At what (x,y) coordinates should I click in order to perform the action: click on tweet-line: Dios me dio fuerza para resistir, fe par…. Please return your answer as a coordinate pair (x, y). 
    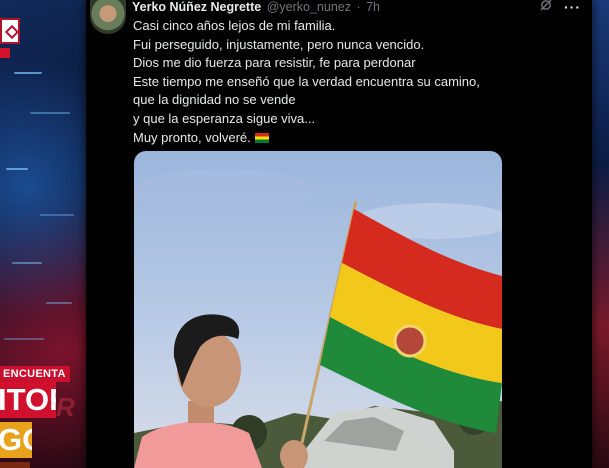
    Looking at the image, I should click on (274, 63).